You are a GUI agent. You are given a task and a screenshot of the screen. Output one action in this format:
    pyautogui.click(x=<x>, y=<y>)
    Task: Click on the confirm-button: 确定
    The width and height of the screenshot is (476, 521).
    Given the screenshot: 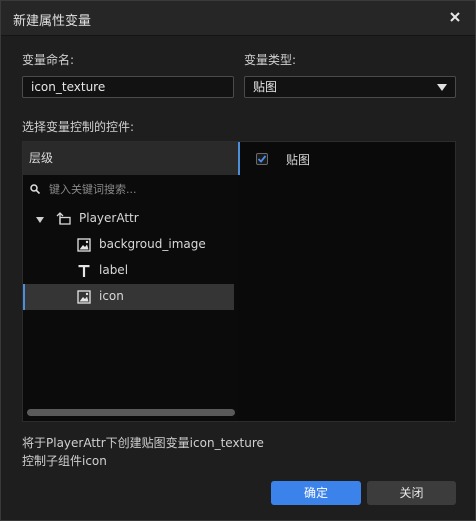 What is the action you would take?
    pyautogui.click(x=316, y=493)
    